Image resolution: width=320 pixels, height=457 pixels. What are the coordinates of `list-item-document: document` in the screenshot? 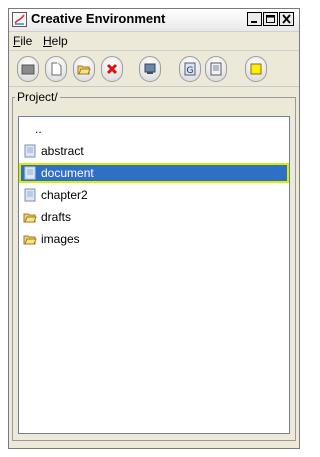 It's located at (154, 173).